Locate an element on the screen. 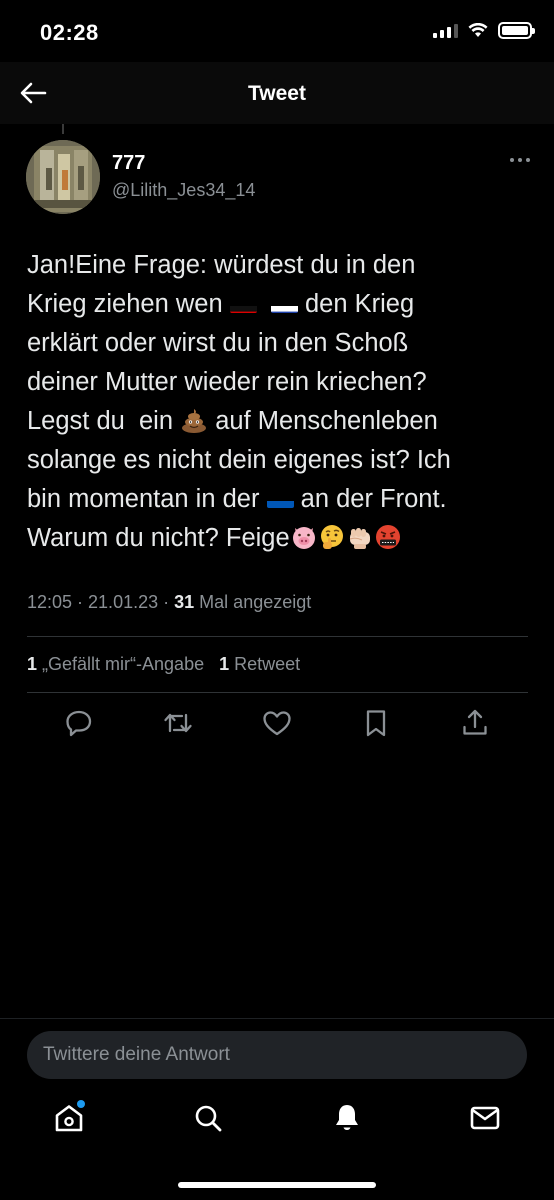 The height and width of the screenshot is (1200, 554). nav-header: Tweet is located at coordinates (277, 93).